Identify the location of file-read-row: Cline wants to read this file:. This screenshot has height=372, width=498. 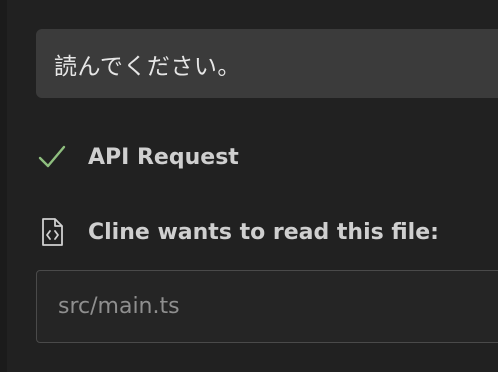
(237, 232).